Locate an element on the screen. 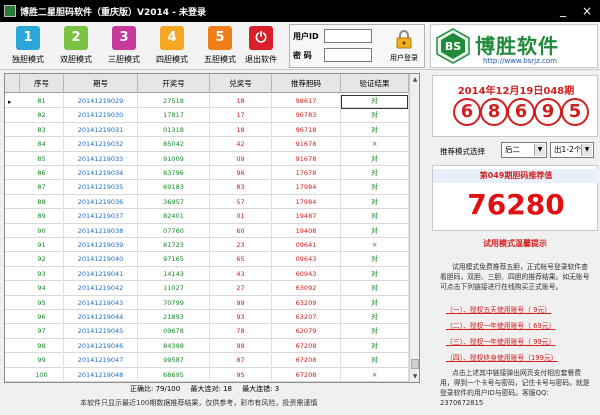  col-header-draw: 开奖号 is located at coordinates (174, 83).